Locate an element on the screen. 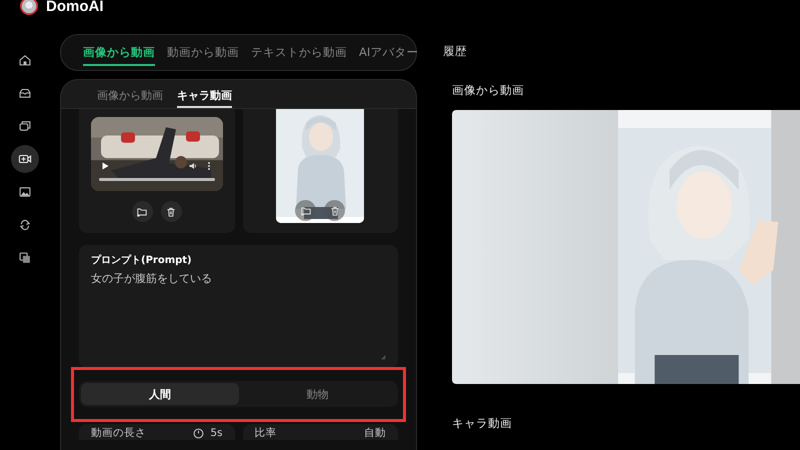 This screenshot has height=450, width=800. stacked-squares-icon is located at coordinates (25, 126).